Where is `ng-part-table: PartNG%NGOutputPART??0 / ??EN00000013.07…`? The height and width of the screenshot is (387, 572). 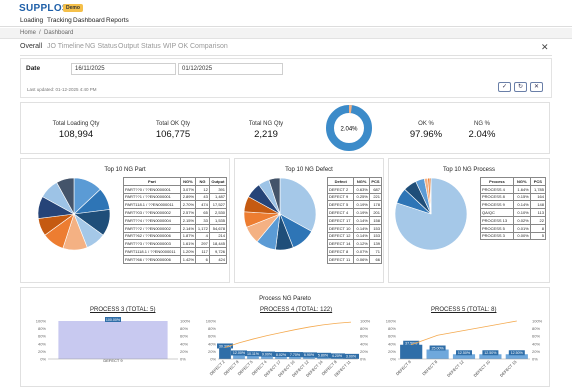
ng-part-table: PartNG%NGOutputPART??0 / ??EN00000013.07… is located at coordinates (175, 220).